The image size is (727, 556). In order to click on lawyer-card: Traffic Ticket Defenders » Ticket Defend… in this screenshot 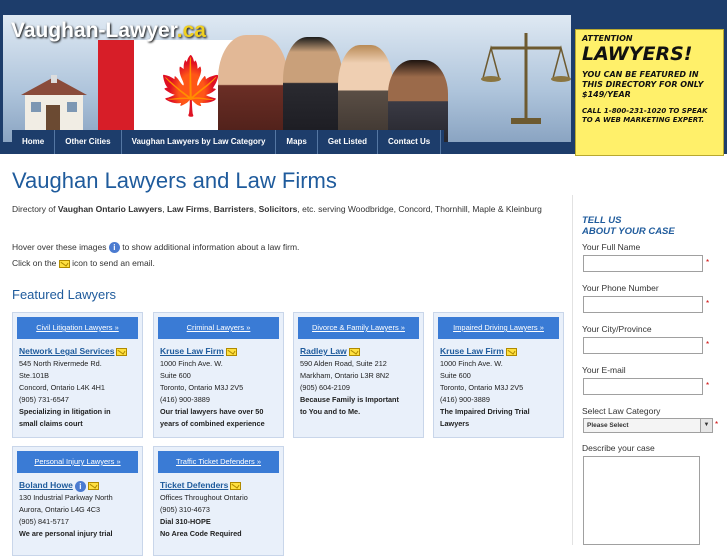, I will do `click(218, 501)`.